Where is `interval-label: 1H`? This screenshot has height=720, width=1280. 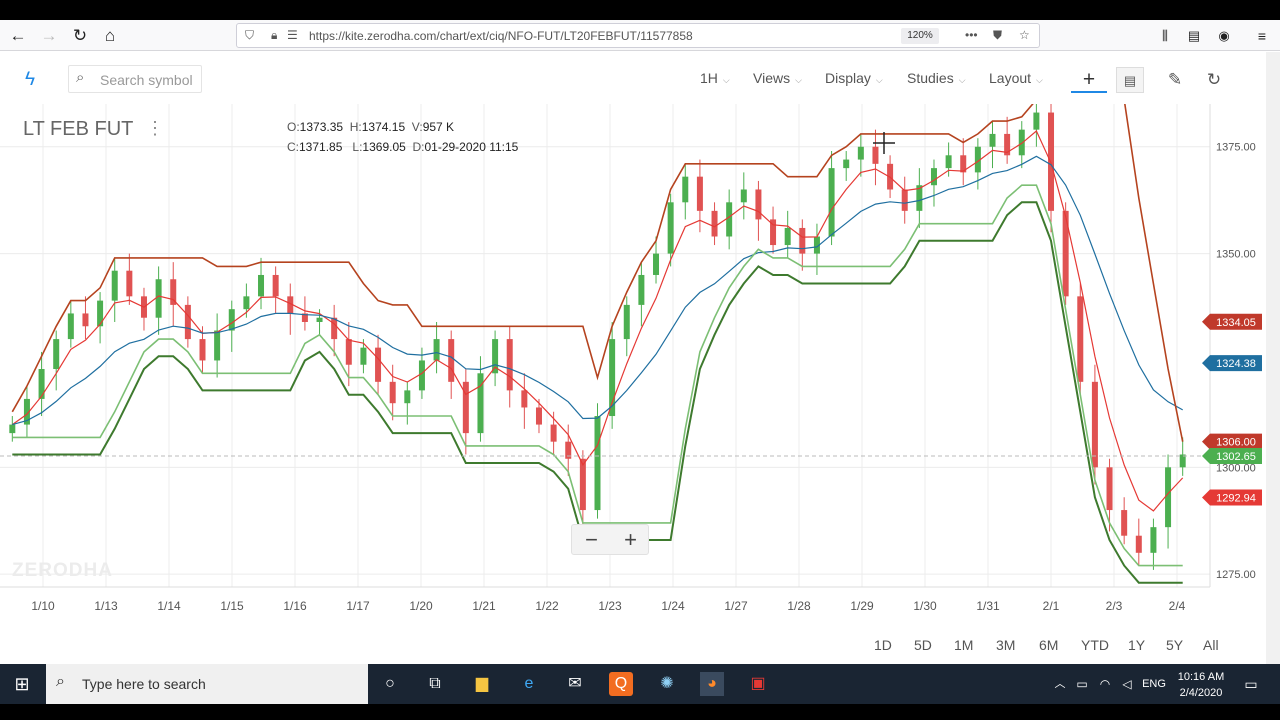
interval-label: 1H is located at coordinates (709, 78).